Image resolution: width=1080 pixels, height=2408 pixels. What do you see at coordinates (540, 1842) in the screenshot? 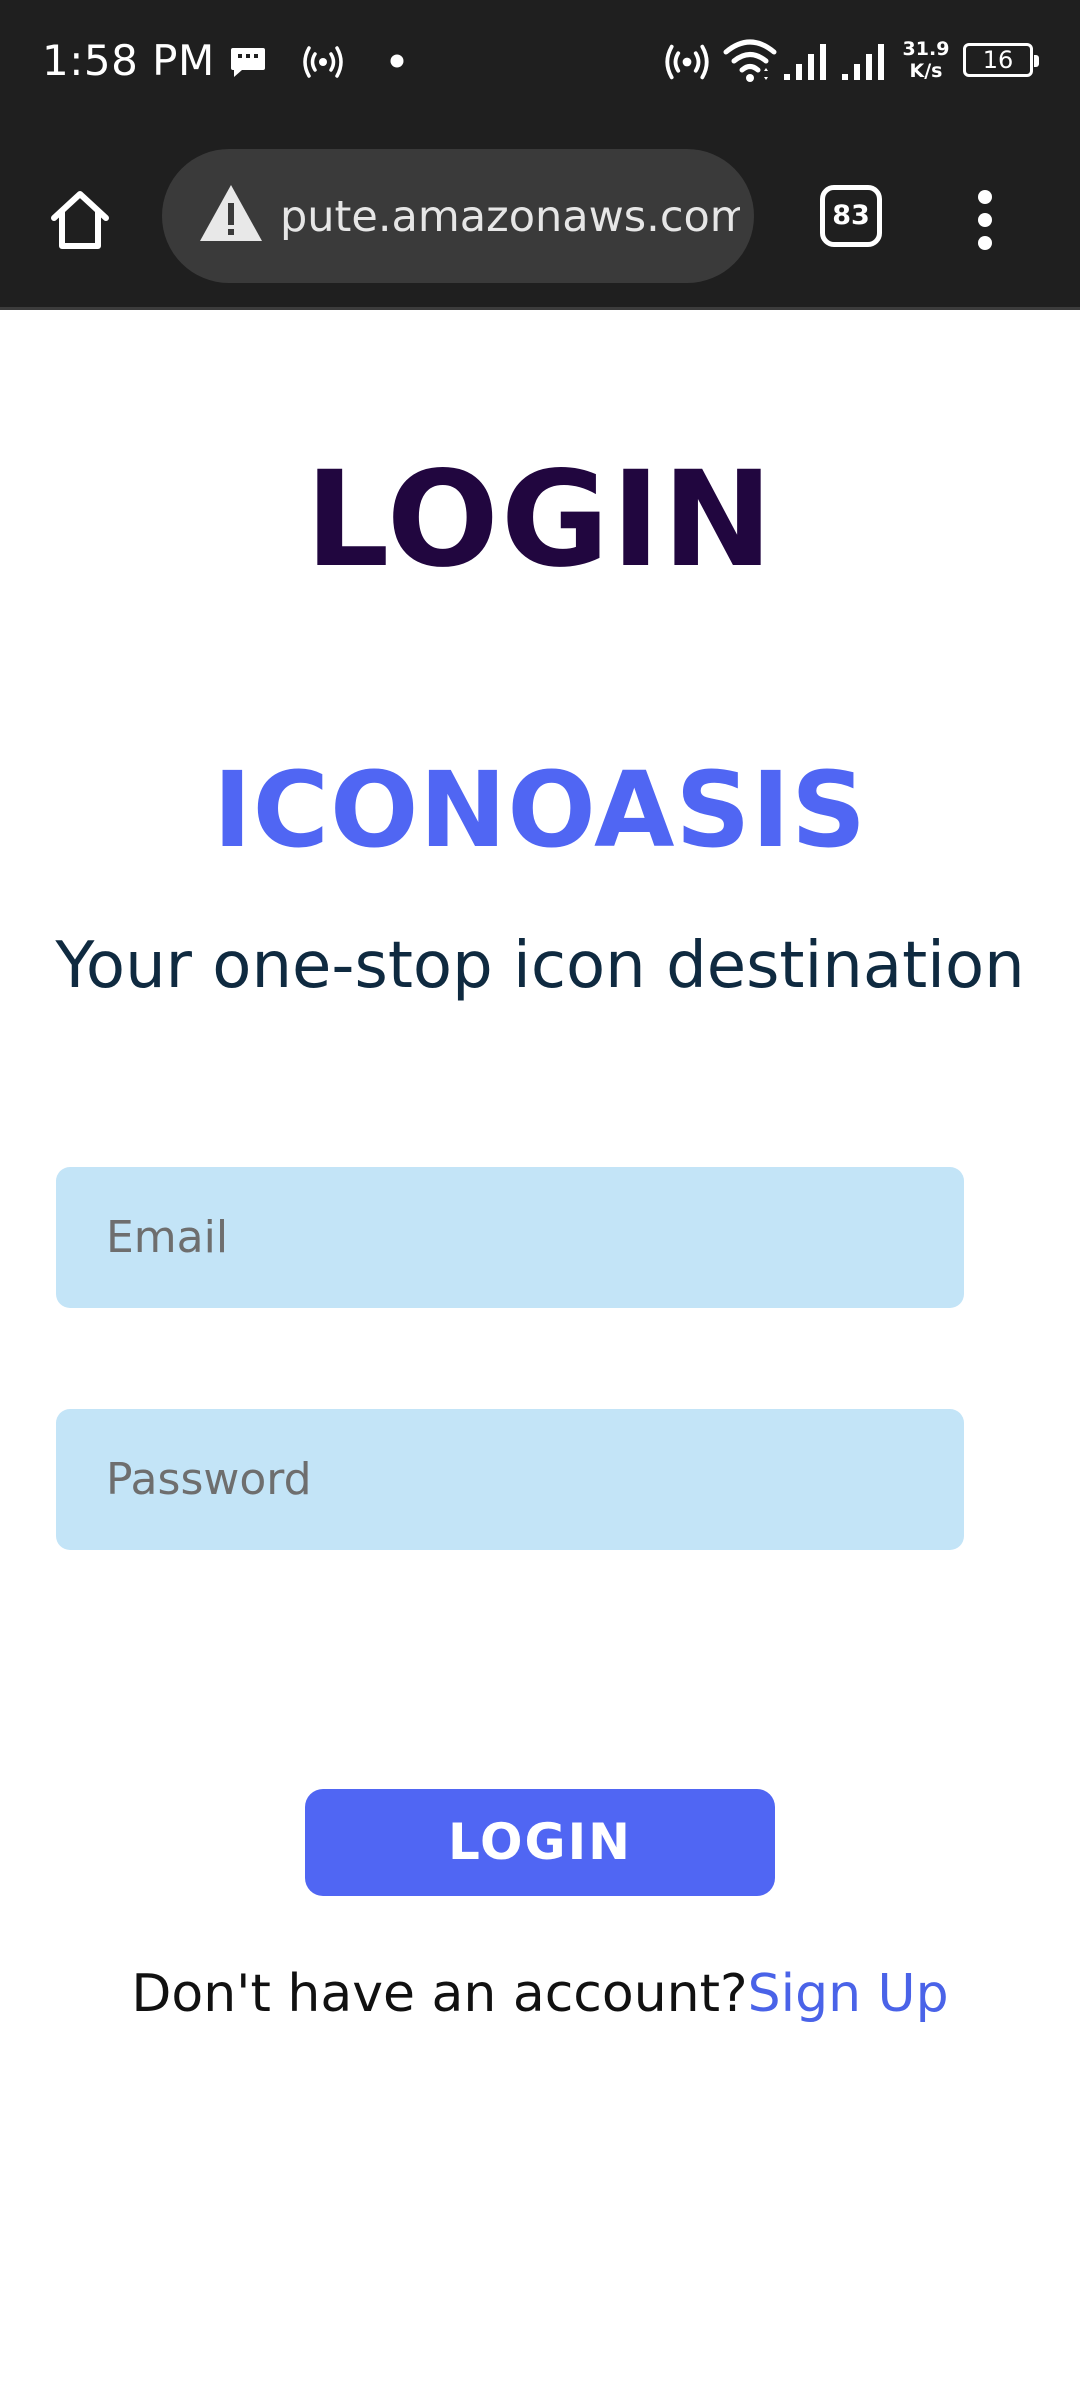
I see `login-button: LOGIN` at bounding box center [540, 1842].